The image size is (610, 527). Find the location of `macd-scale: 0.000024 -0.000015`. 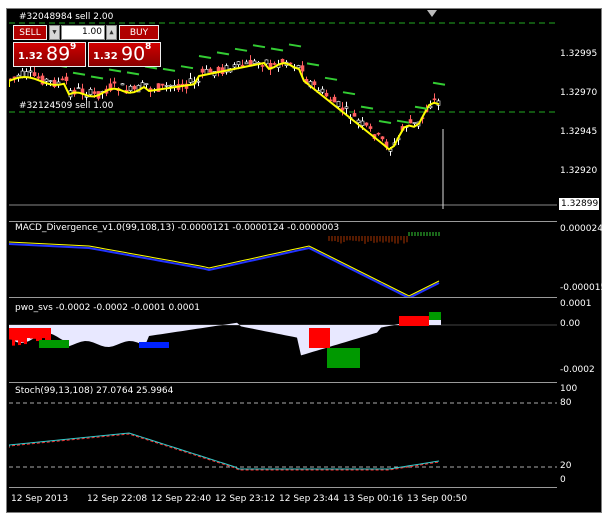

macd-scale: 0.000024 -0.000015 is located at coordinates (580, 259).